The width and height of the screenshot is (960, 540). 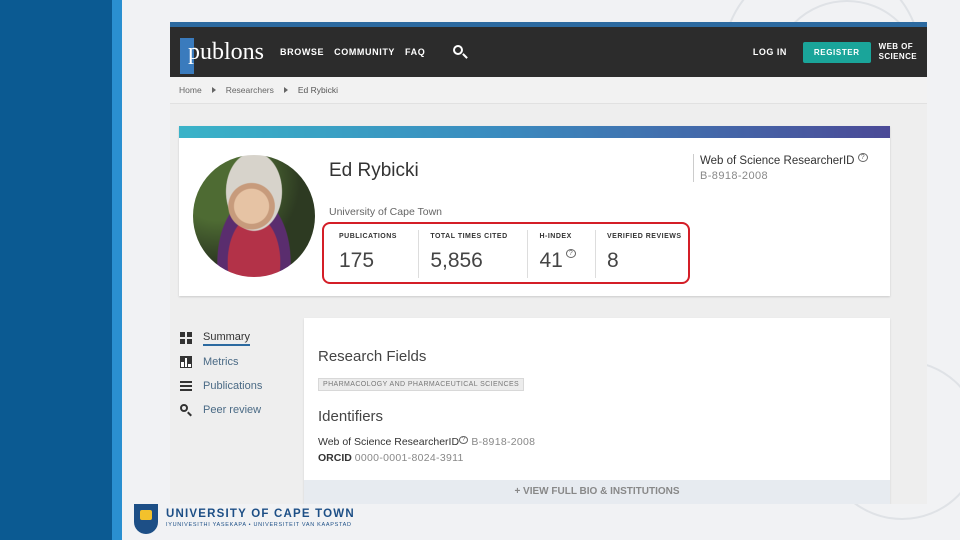 What do you see at coordinates (232, 410) in the screenshot?
I see `sidenav-label: Peer review` at bounding box center [232, 410].